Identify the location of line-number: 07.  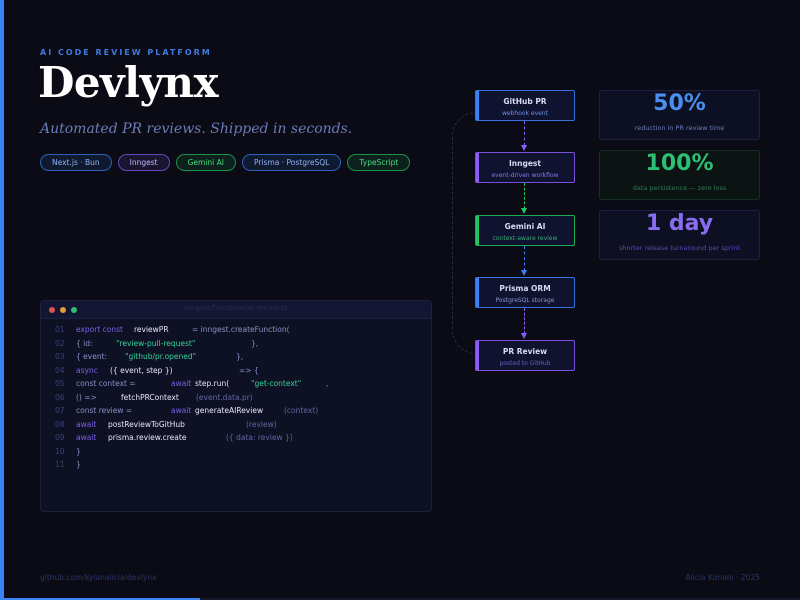
(60, 410).